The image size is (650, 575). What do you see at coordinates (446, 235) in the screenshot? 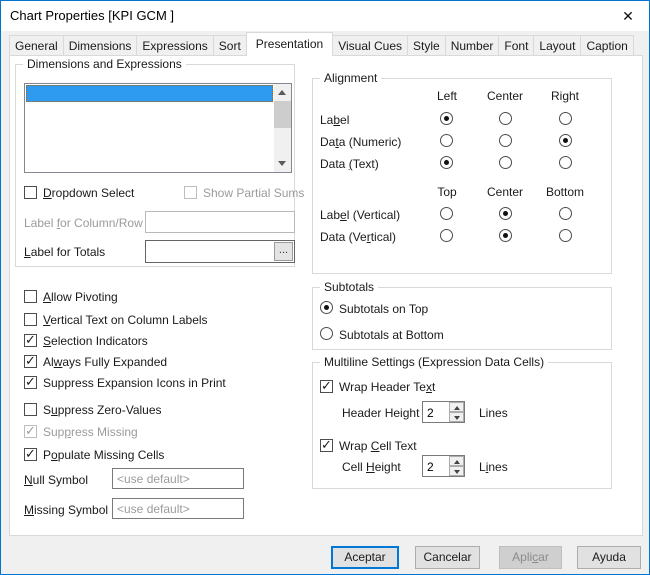
I see `data-vertical-top-radio` at bounding box center [446, 235].